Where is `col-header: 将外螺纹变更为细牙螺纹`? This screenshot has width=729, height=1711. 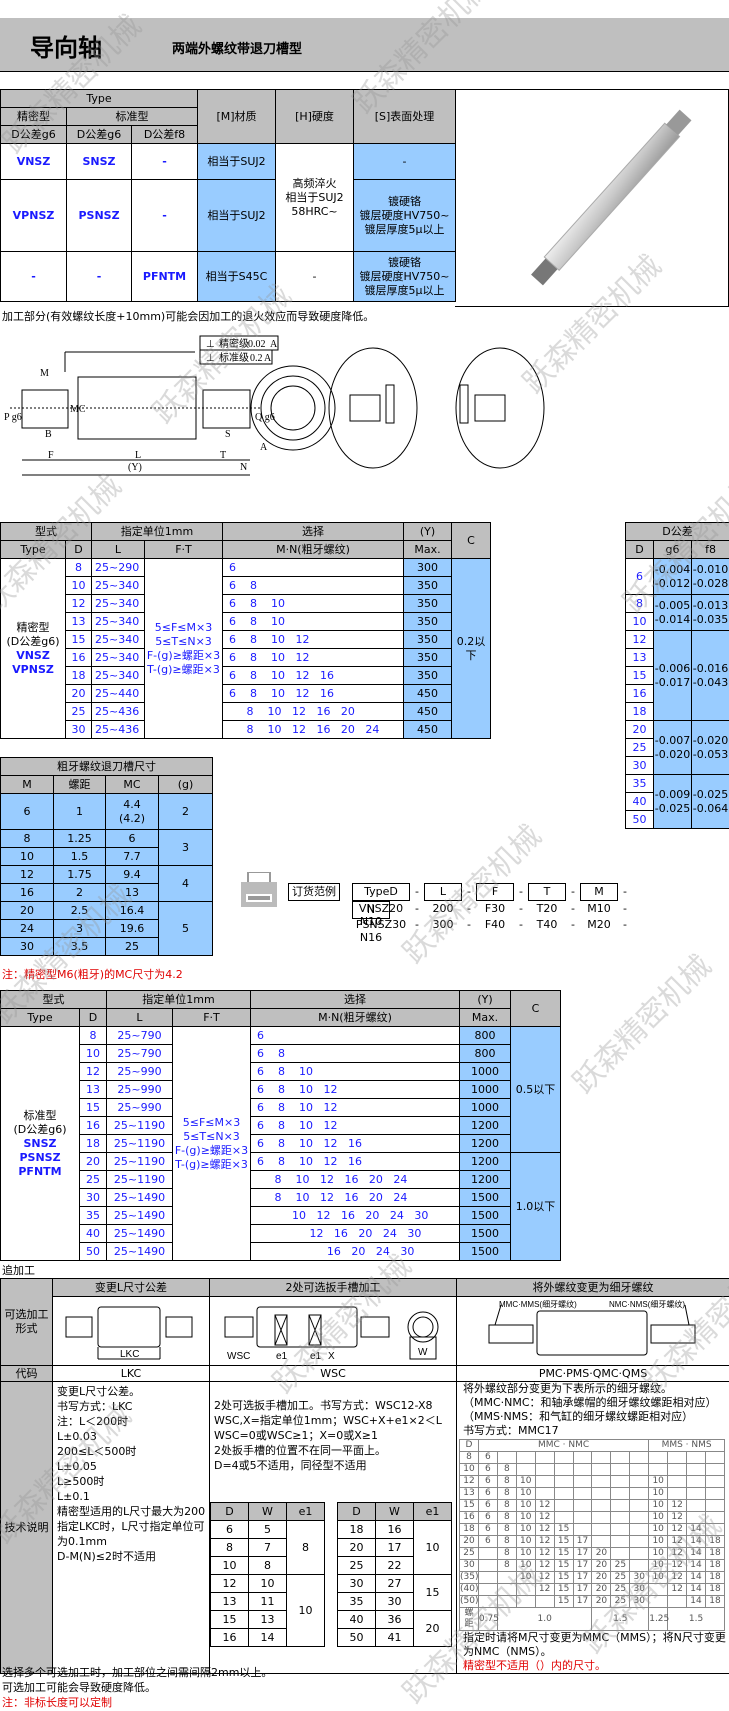
col-header: 将外螺纹变更为细牙螺纹 is located at coordinates (592, 1287).